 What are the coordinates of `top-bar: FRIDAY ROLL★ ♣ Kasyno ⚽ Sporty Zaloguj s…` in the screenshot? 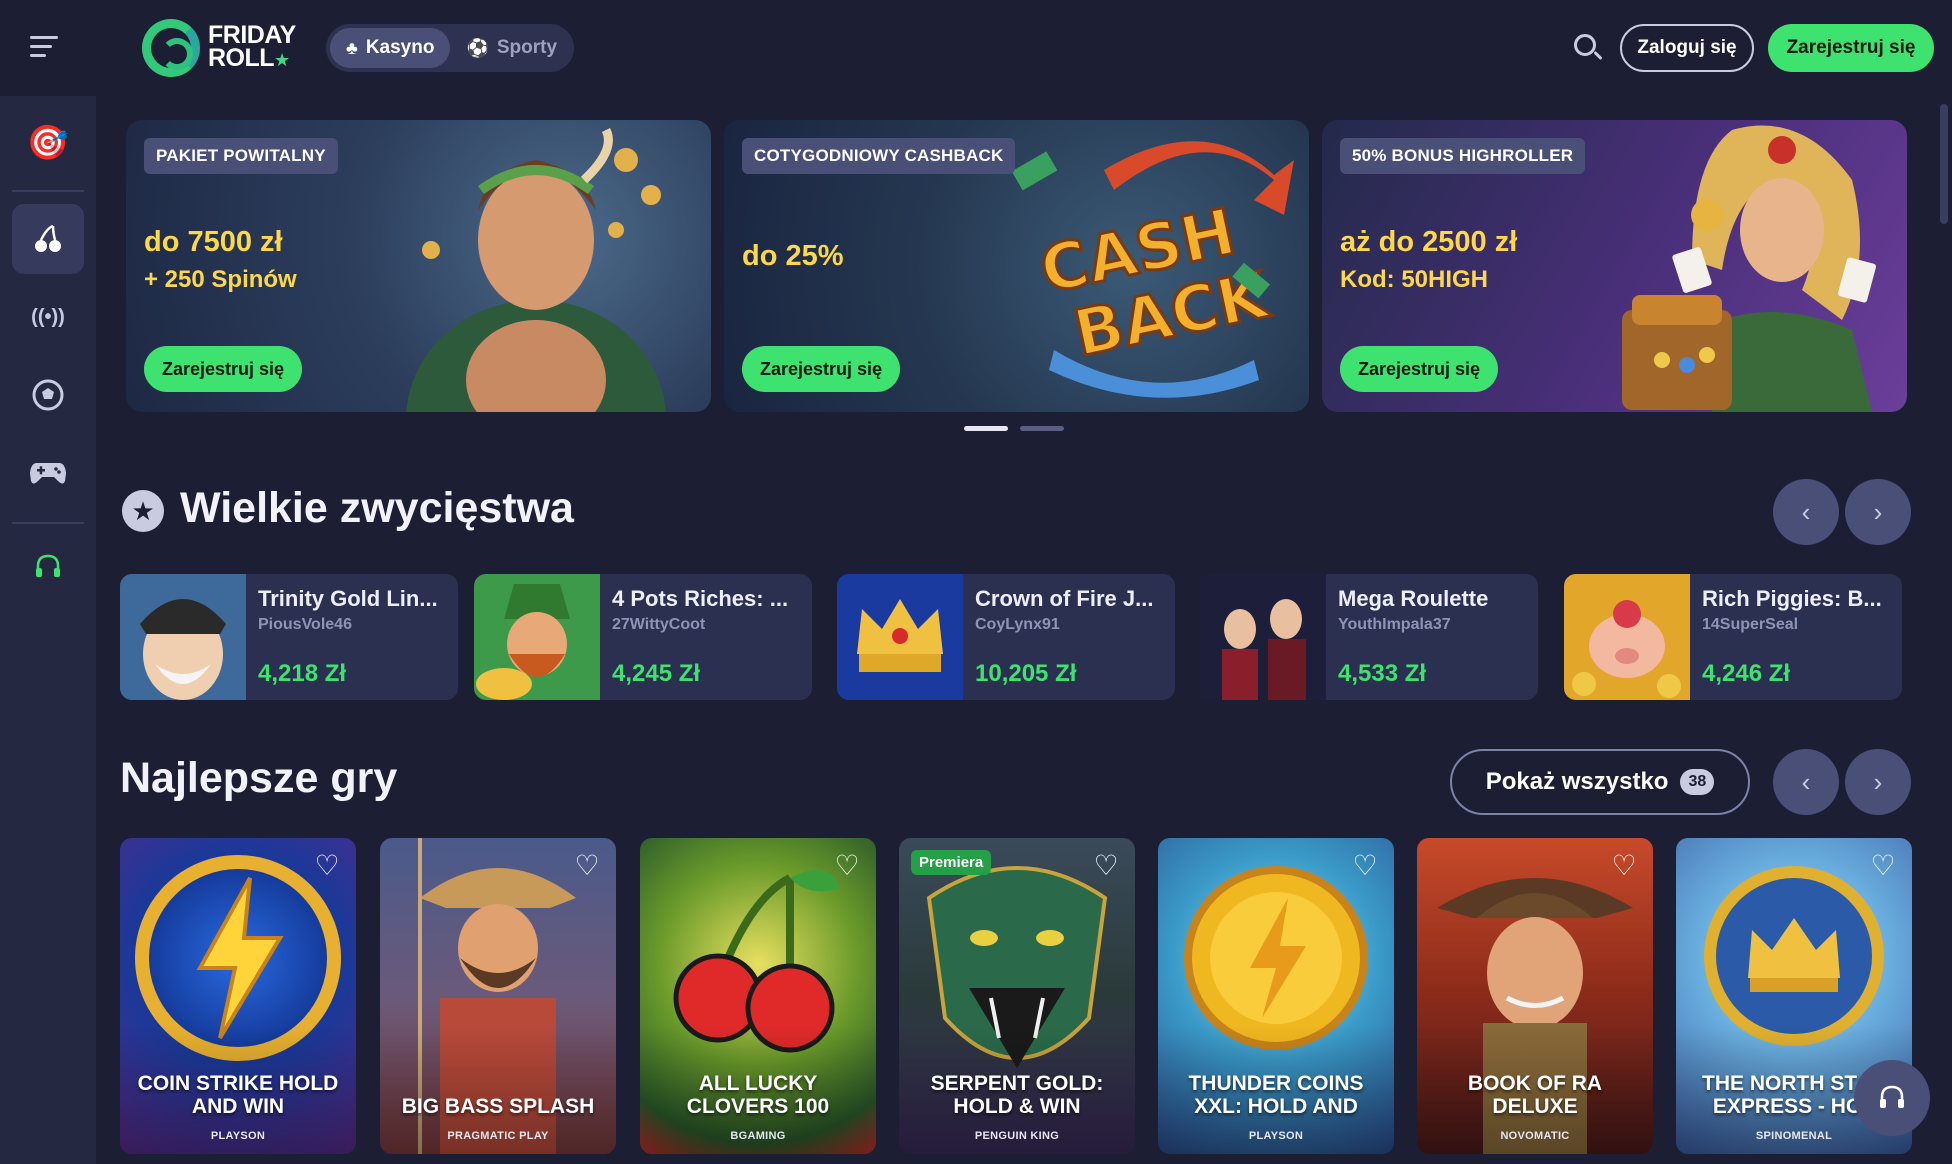 It's located at (976, 48).